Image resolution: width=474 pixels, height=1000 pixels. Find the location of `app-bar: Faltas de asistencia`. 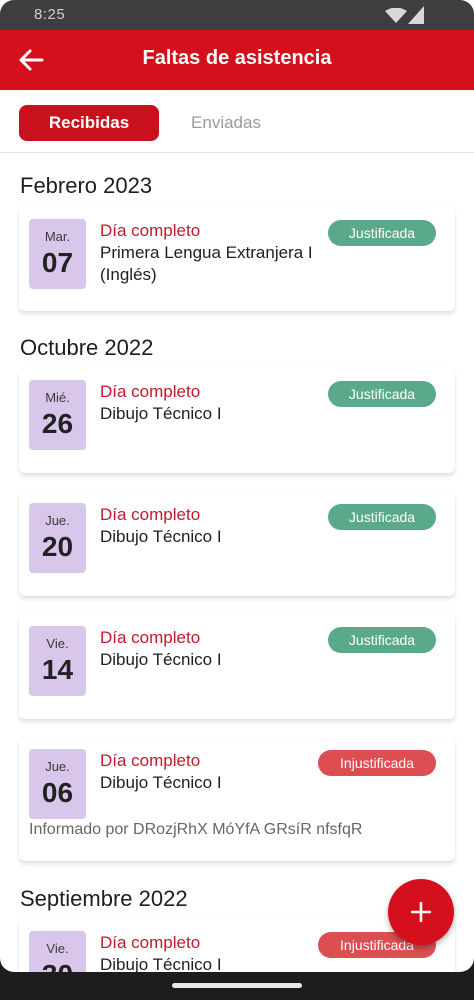

app-bar: Faltas de asistencia is located at coordinates (237, 60).